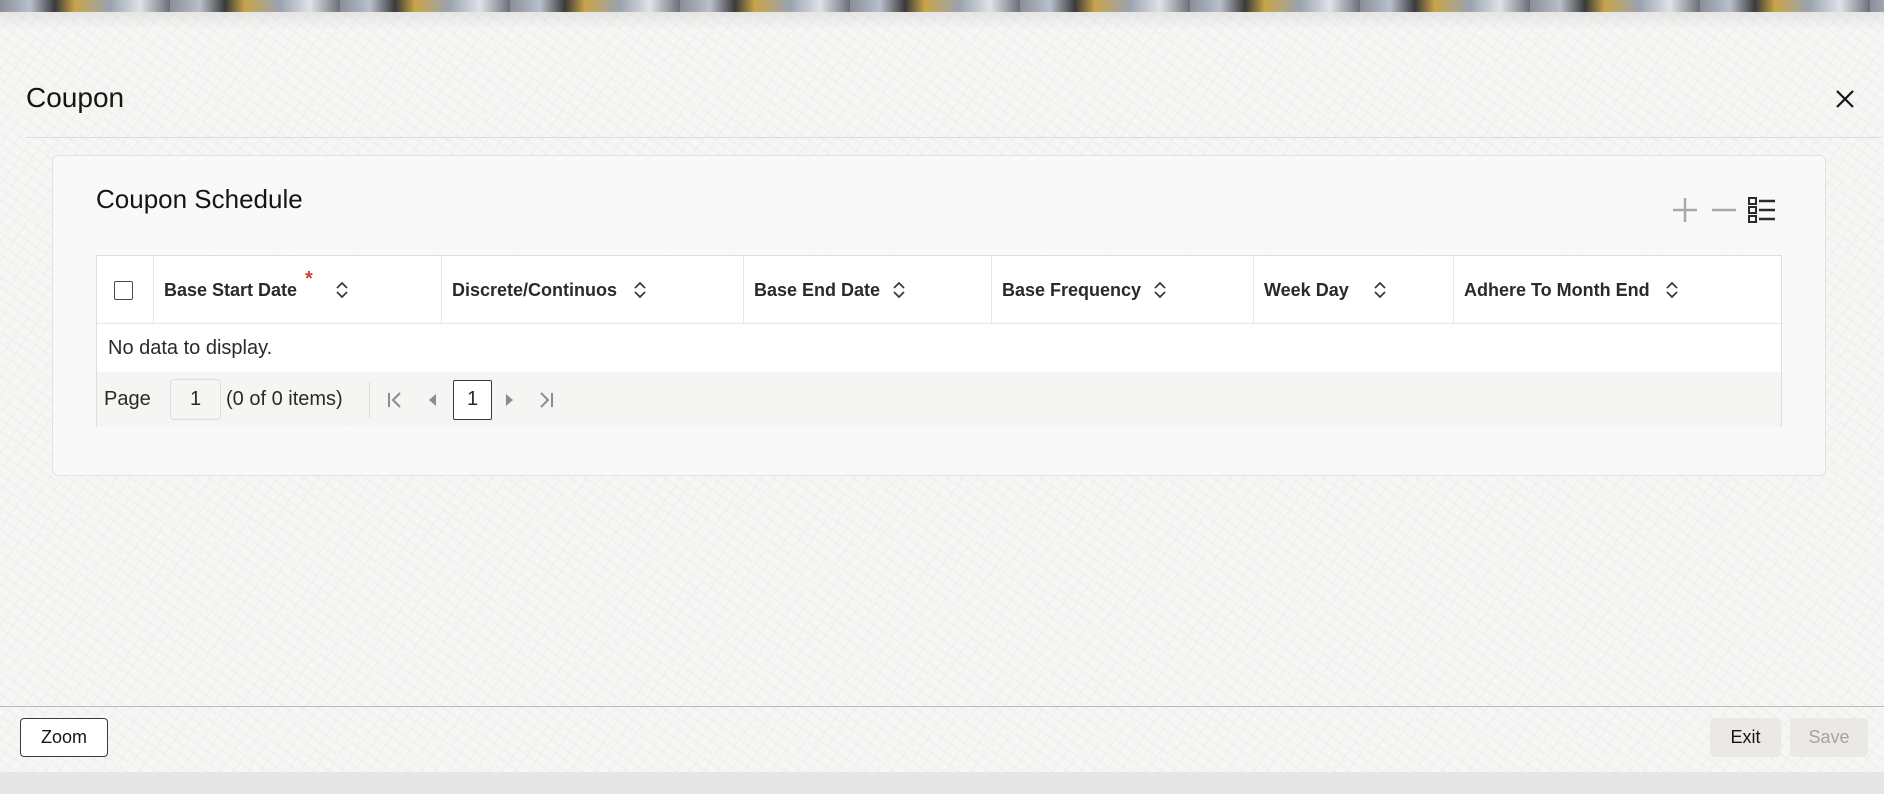 The width and height of the screenshot is (1884, 794). Describe the element at coordinates (942, 21) in the screenshot. I see `banner-shadow` at that location.